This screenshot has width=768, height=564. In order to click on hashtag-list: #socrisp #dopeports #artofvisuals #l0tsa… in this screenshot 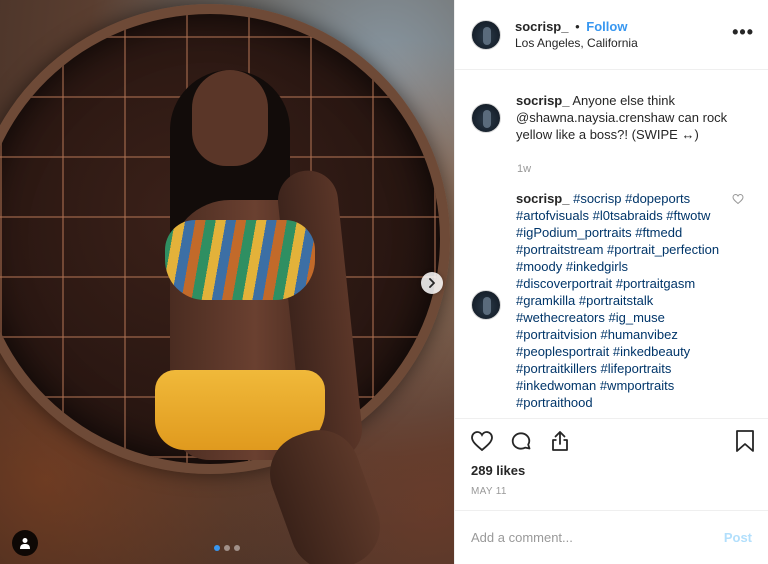, I will do `click(617, 300)`.